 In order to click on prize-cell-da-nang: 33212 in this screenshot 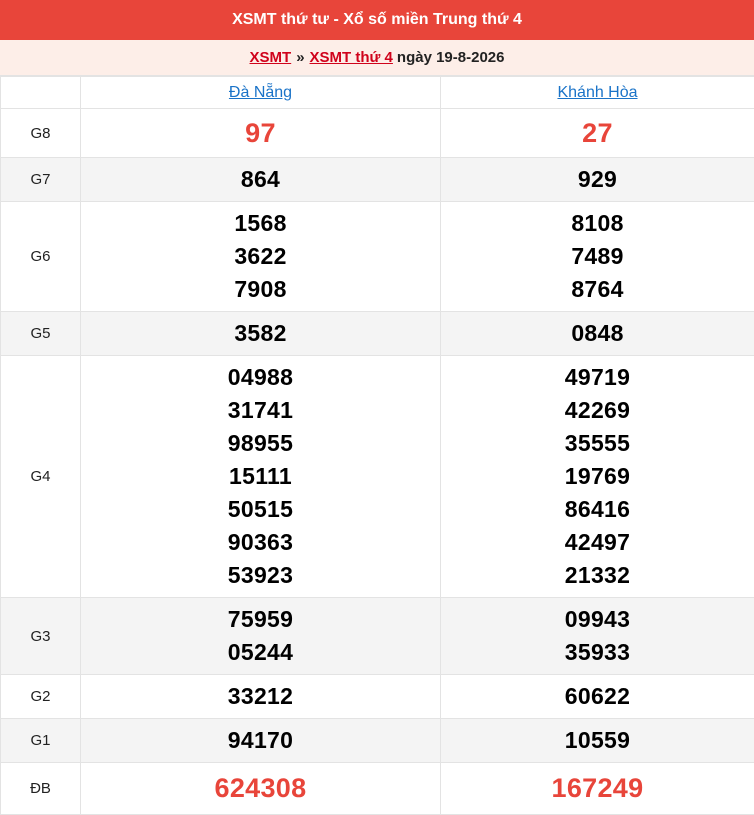, I will do `click(260, 696)`.